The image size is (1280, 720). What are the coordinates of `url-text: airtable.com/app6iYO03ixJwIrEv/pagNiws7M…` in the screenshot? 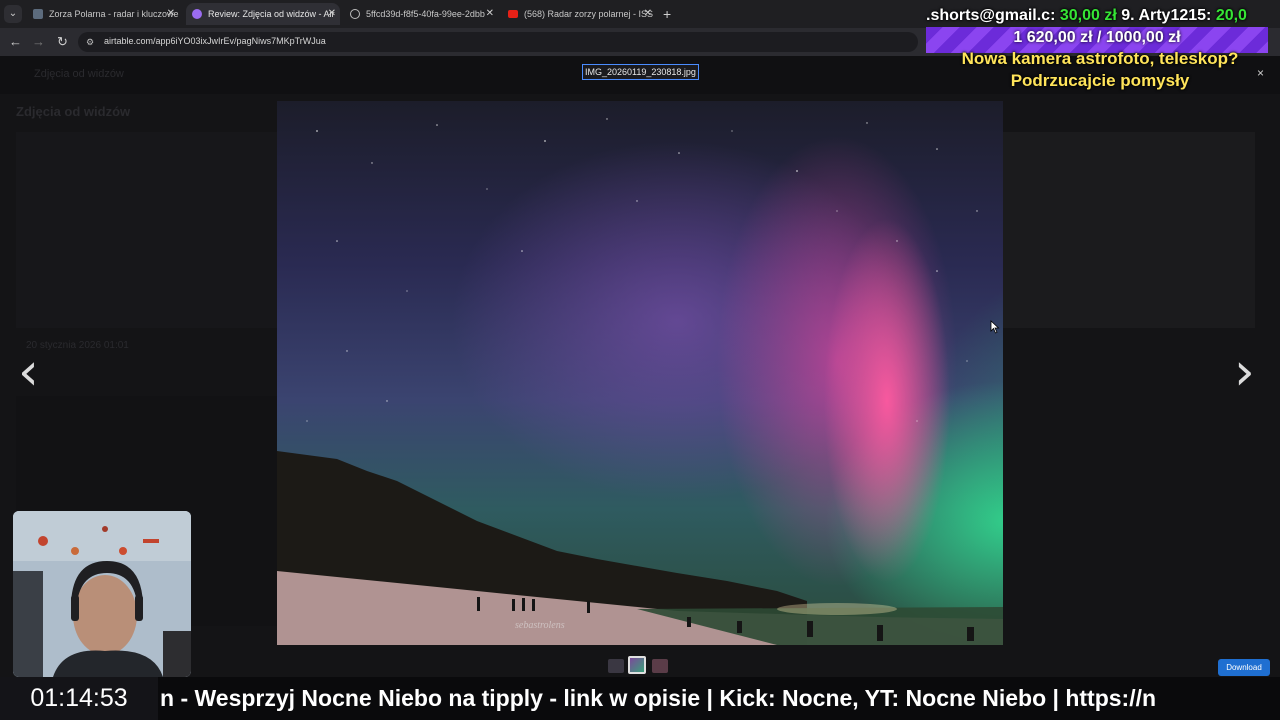 It's located at (215, 41).